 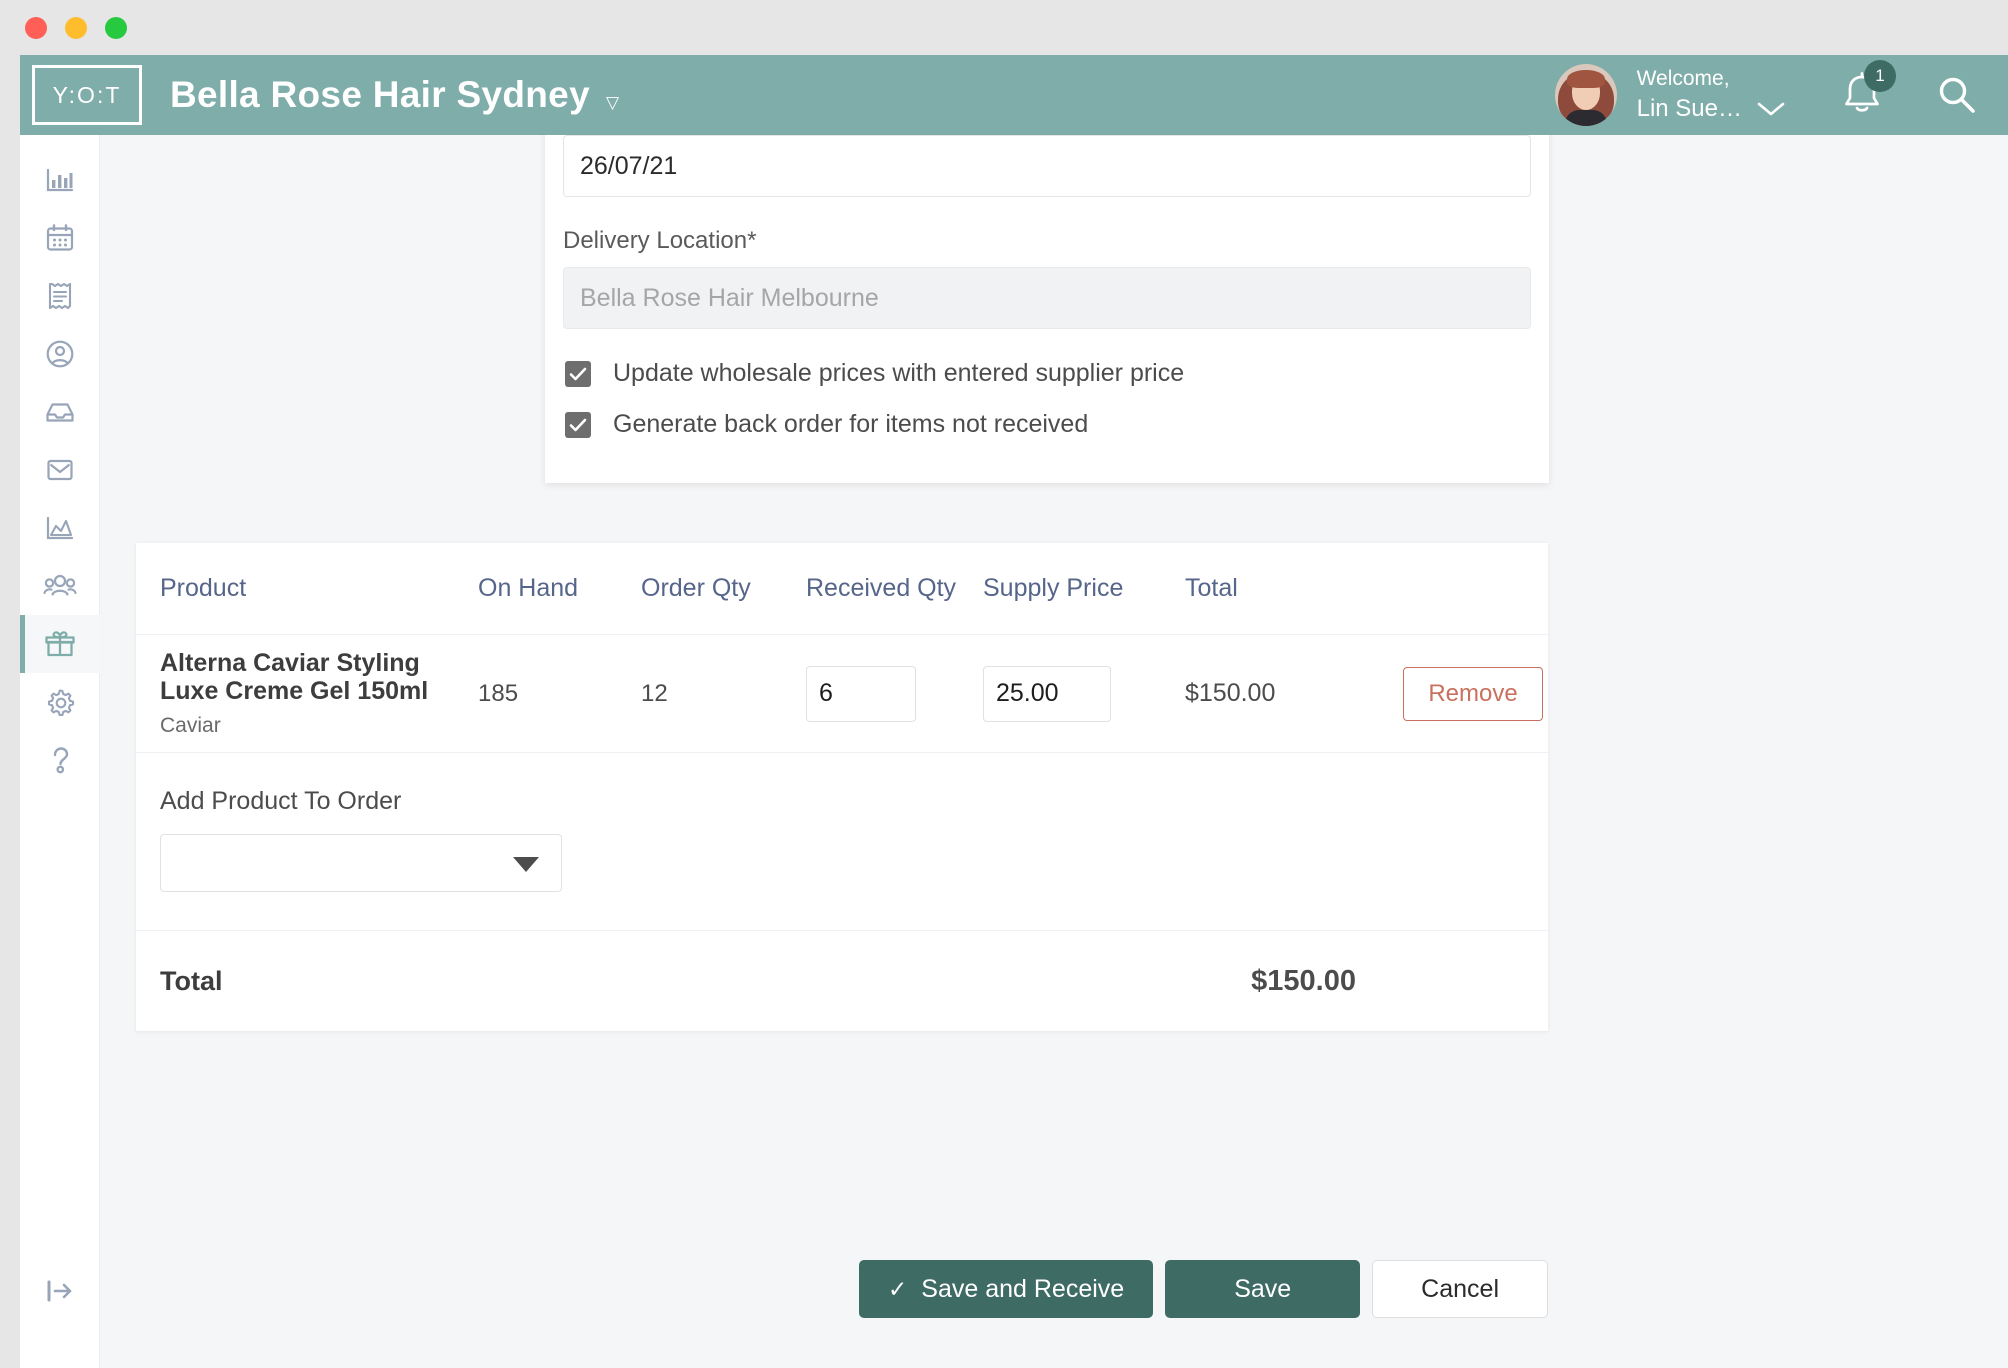 I want to click on sidebar-item-products, so click(x=60, y=644).